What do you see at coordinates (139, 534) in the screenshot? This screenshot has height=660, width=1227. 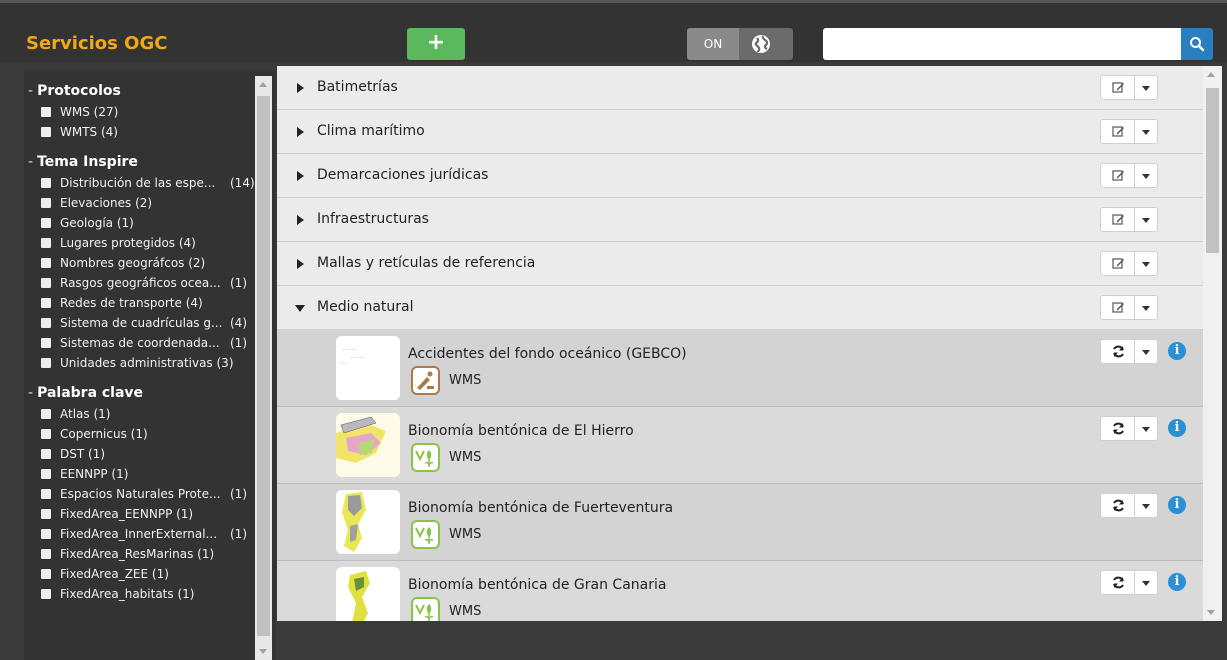 I see `filter-checkbox-item: FixedArea_InnerExternal... (1)` at bounding box center [139, 534].